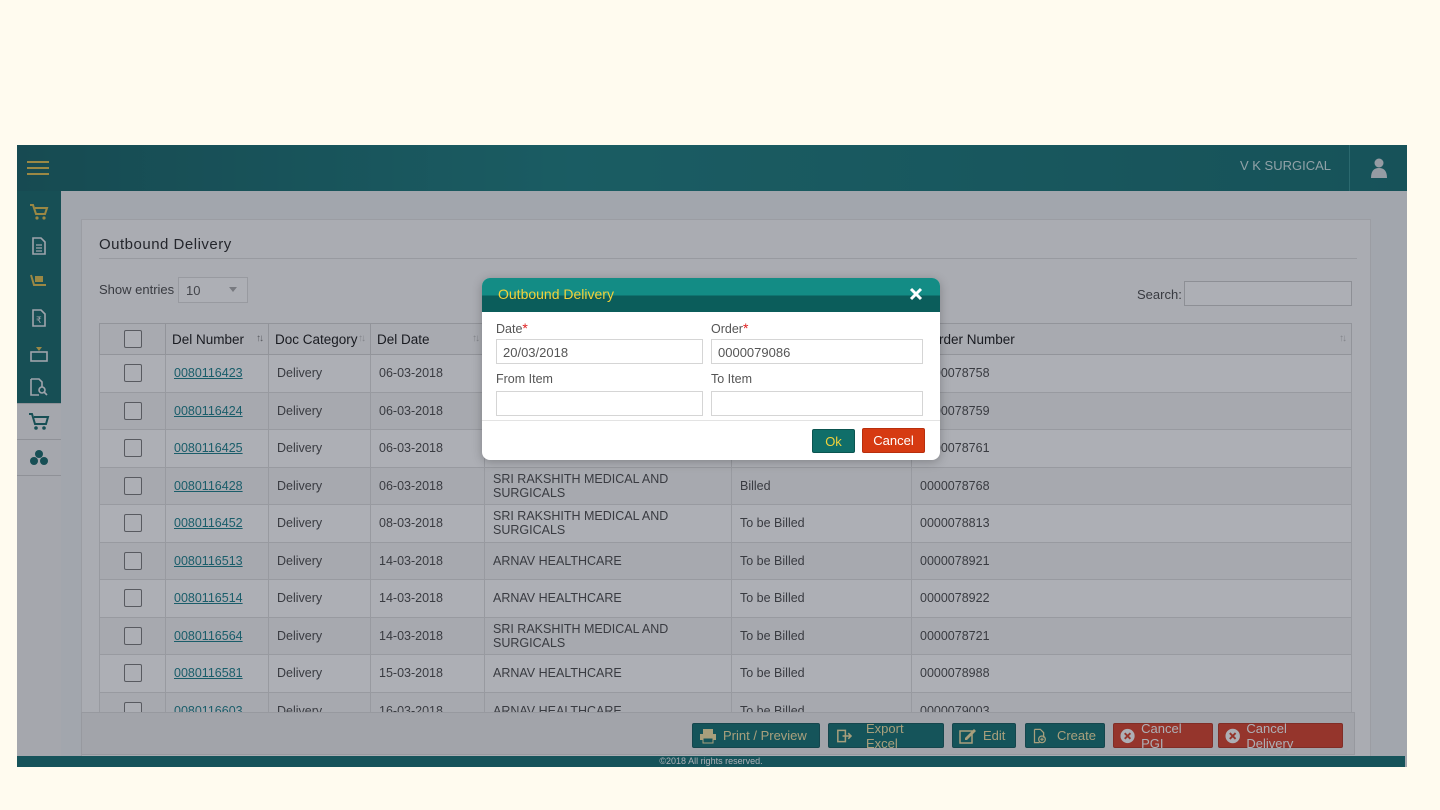 This screenshot has height=810, width=1440. Describe the element at coordinates (556, 294) in the screenshot. I see `dialog-title: Outbound Delivery` at that location.